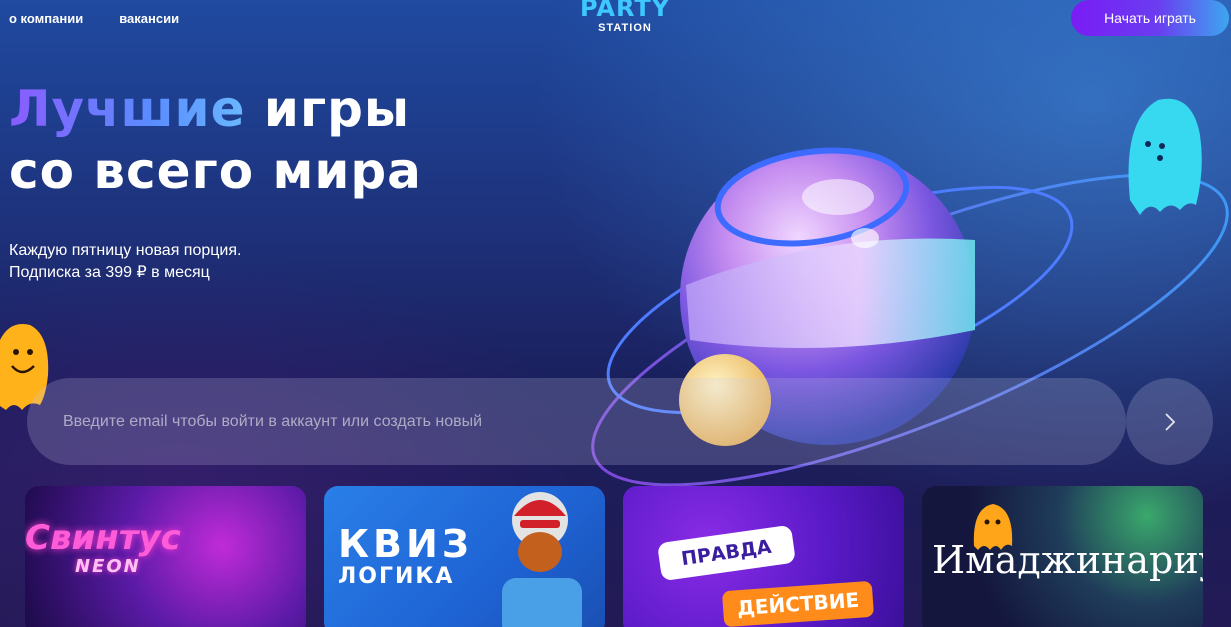 This screenshot has height=627, width=1231. I want to click on game-card-subtitle: ДЕЙСТВИЕ, so click(798, 603).